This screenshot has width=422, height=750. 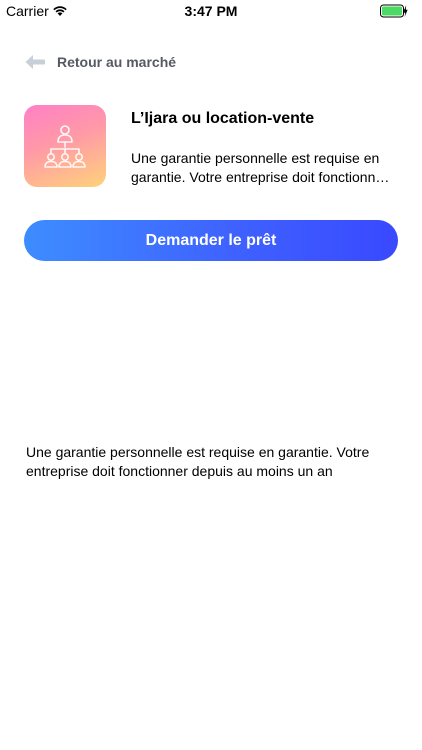 I want to click on status-bar: Carrier 3:47 PM, so click(x=211, y=11).